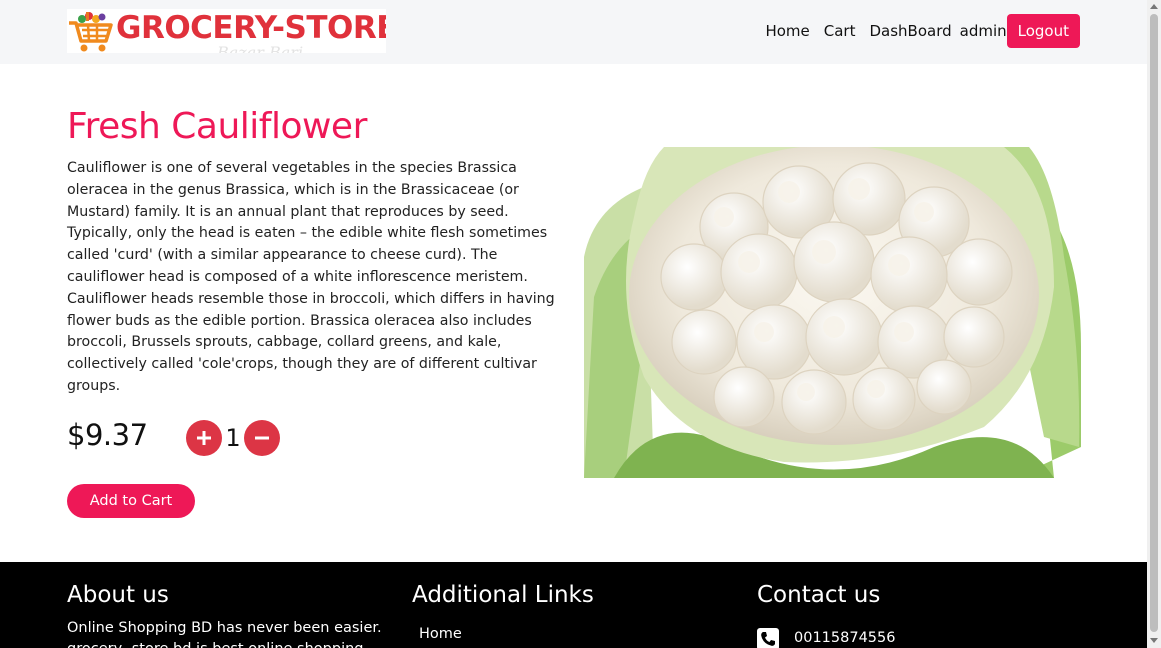 This screenshot has height=648, width=1161. I want to click on increase-quantity-button, so click(204, 438).